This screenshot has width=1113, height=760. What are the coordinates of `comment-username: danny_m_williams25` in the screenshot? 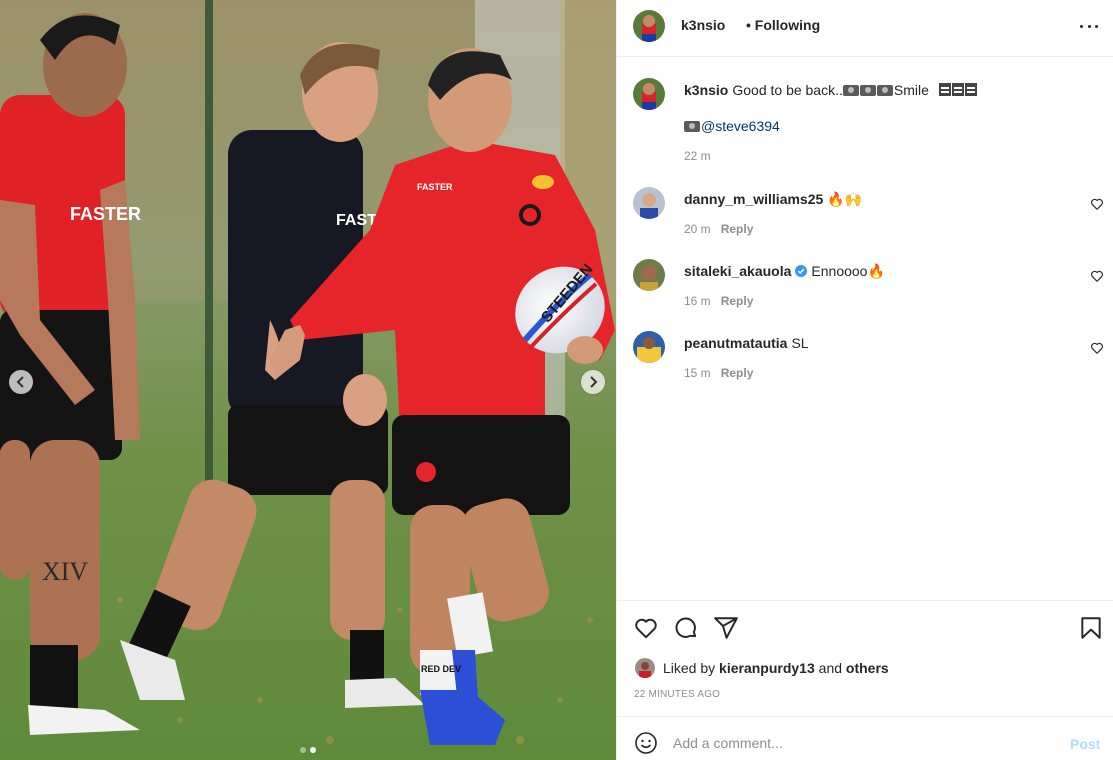 It's located at (753, 199).